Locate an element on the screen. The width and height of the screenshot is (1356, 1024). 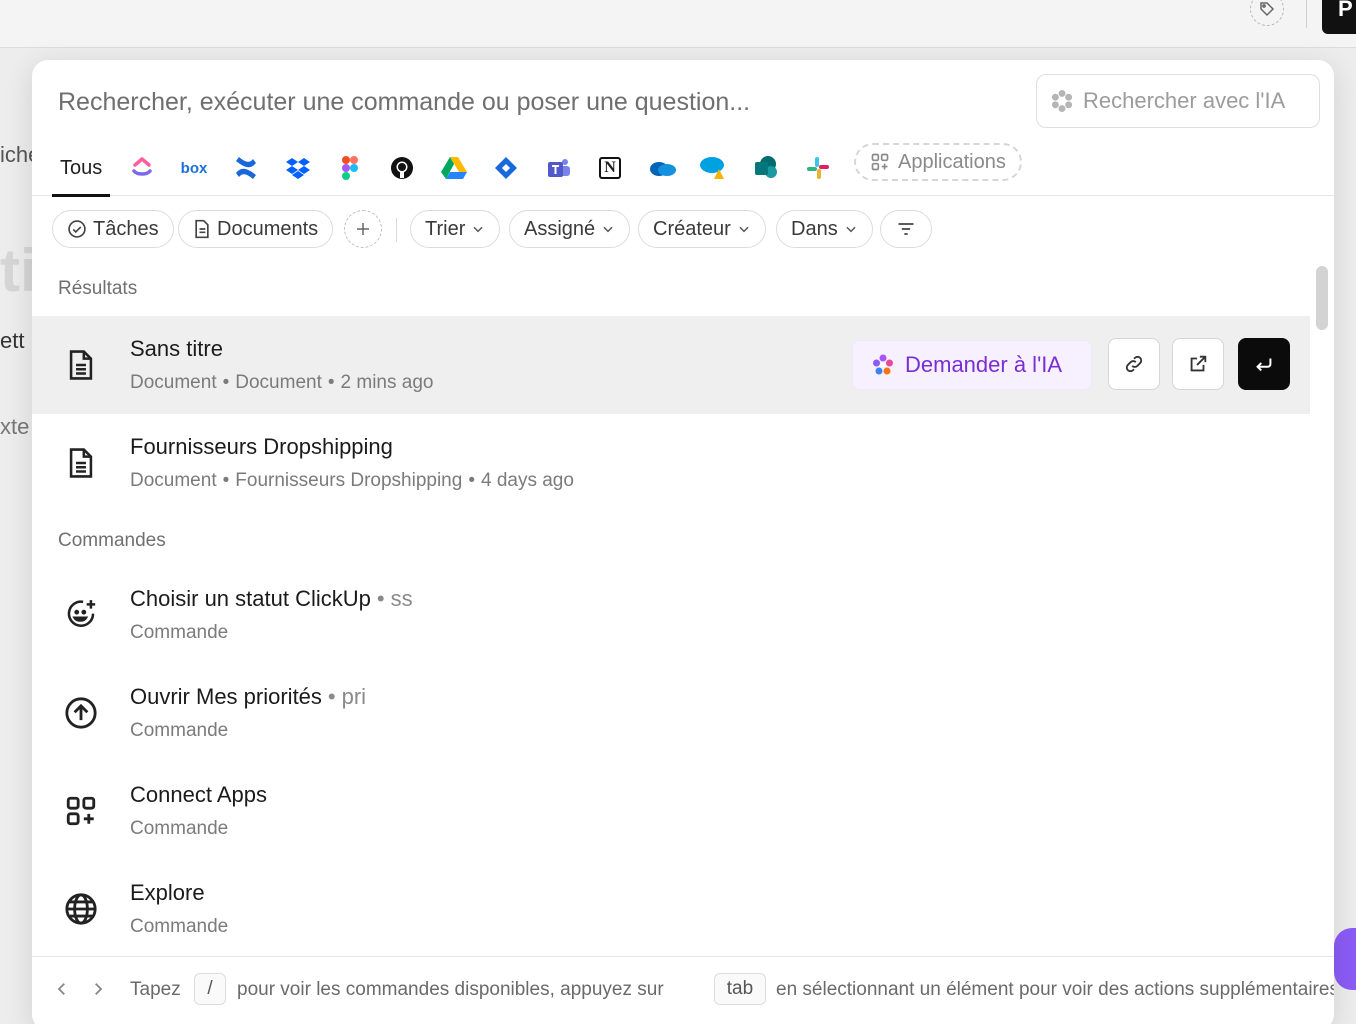
result-time: 2 mins ago is located at coordinates (387, 382).